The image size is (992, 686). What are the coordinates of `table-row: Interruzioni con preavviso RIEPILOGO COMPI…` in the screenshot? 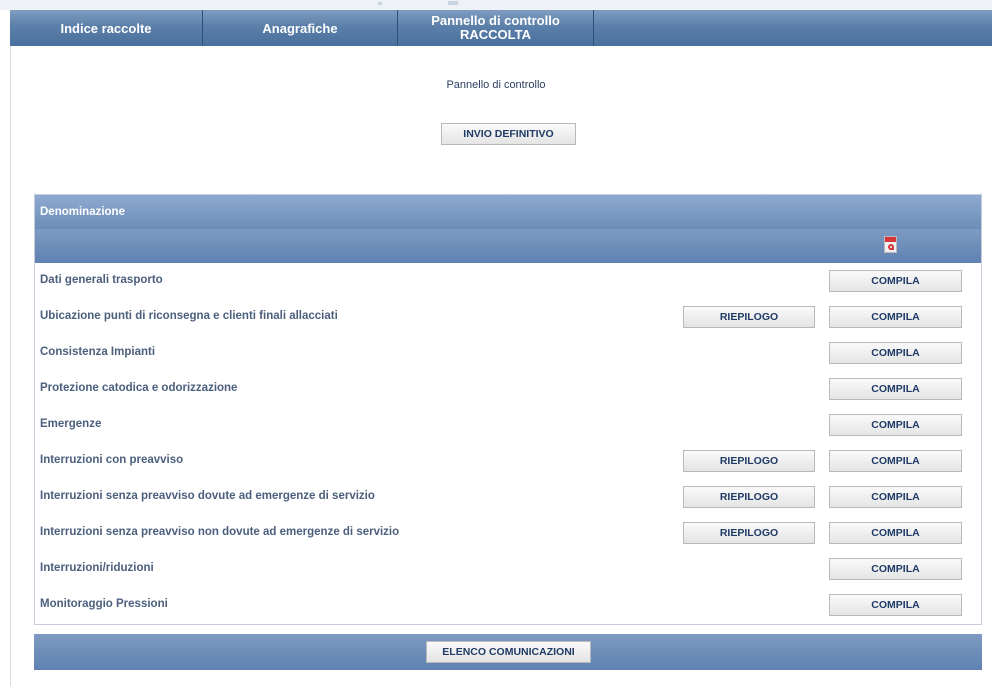 It's located at (508, 461).